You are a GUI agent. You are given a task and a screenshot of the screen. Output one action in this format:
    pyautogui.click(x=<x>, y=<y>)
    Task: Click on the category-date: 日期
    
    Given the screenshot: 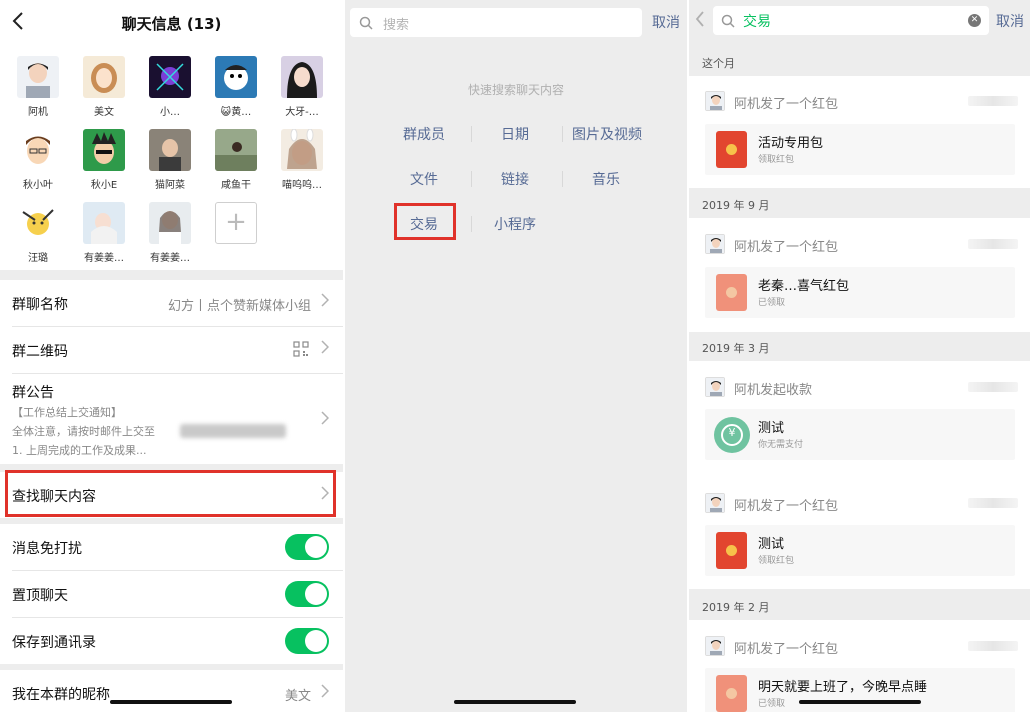 What is the action you would take?
    pyautogui.click(x=515, y=134)
    